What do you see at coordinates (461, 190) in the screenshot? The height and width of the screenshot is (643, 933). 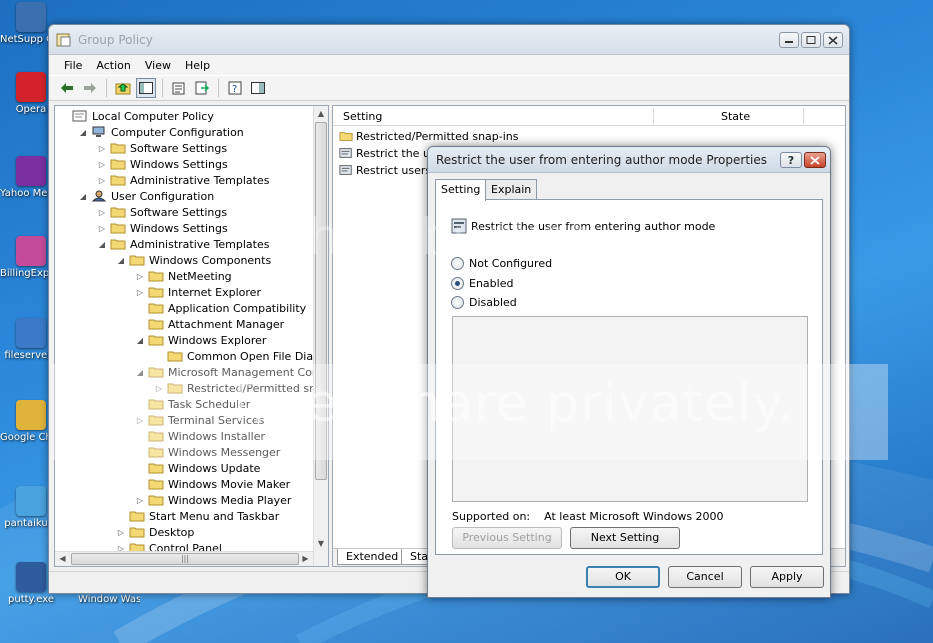 I see `tab-setting: Setting` at bounding box center [461, 190].